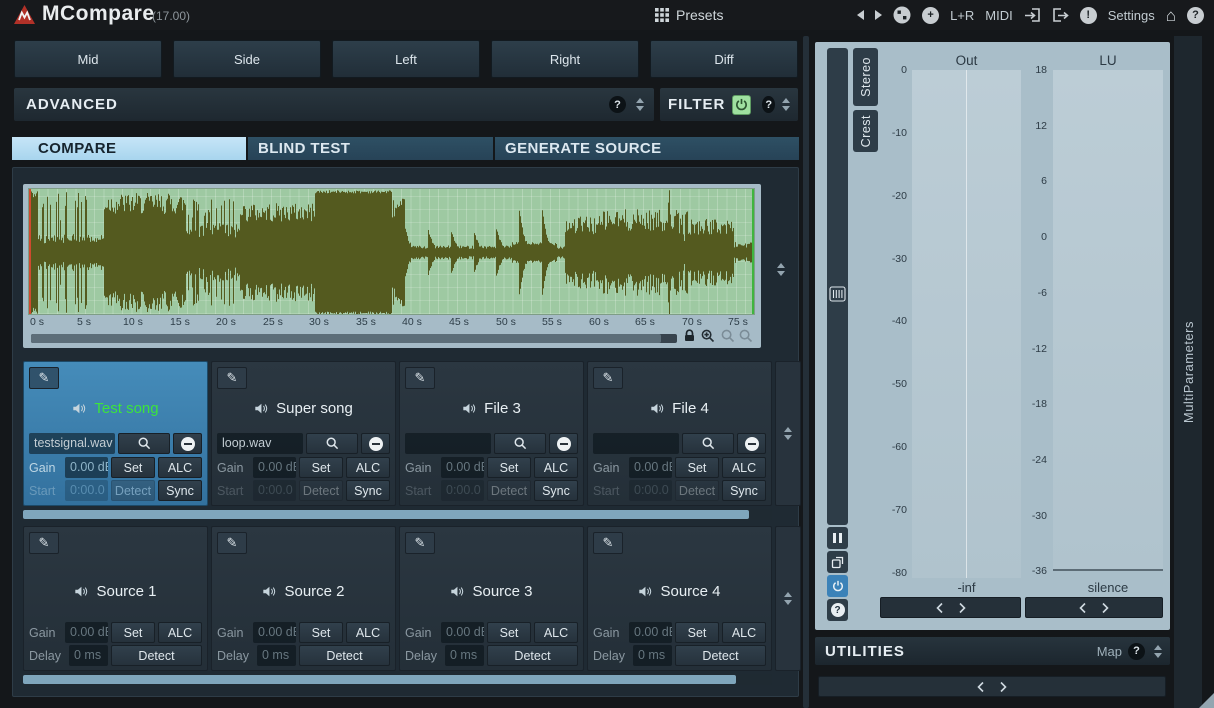 The height and width of the screenshot is (708, 1214). I want to click on filter-help-icon: ?, so click(768, 104).